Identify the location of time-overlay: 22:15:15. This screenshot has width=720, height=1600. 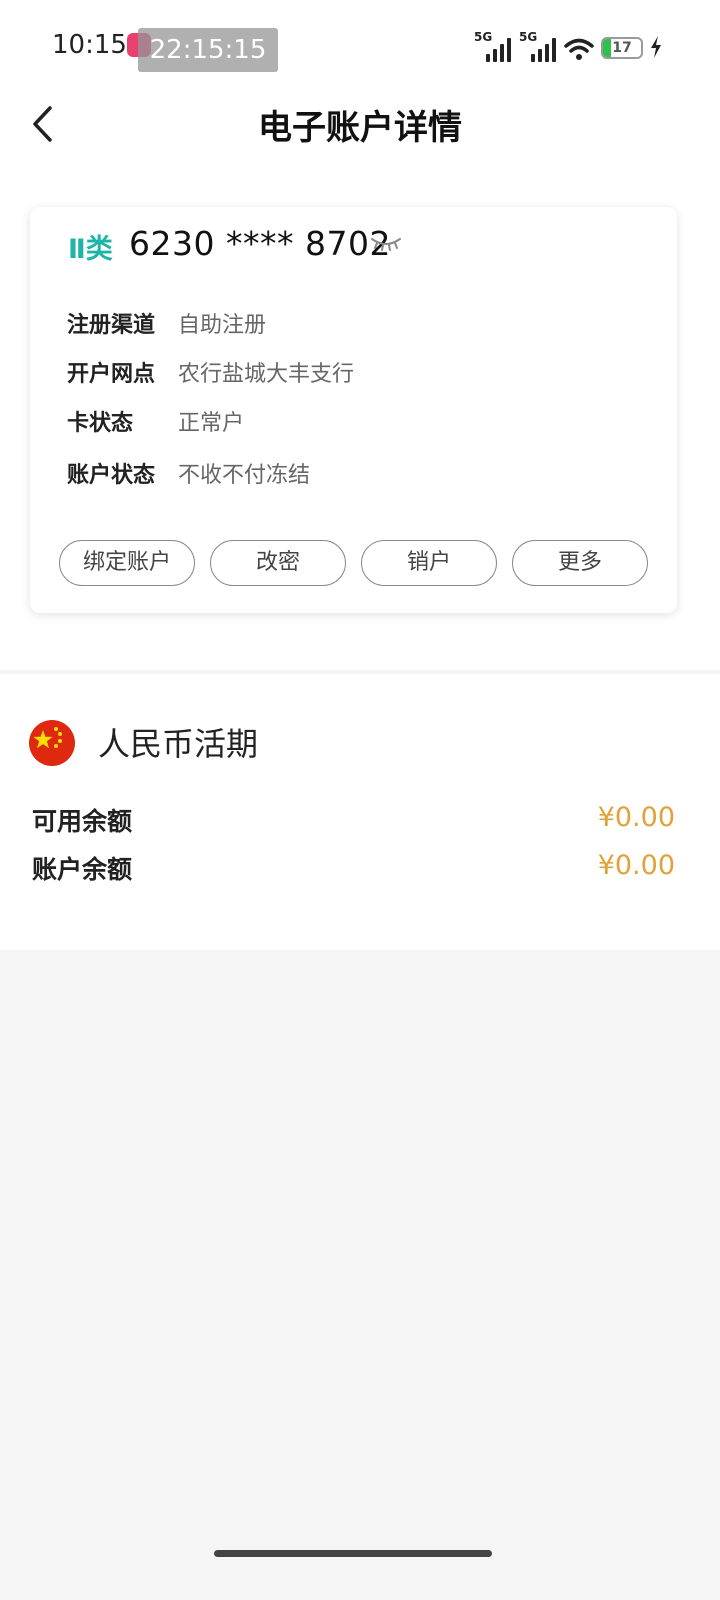
(208, 50).